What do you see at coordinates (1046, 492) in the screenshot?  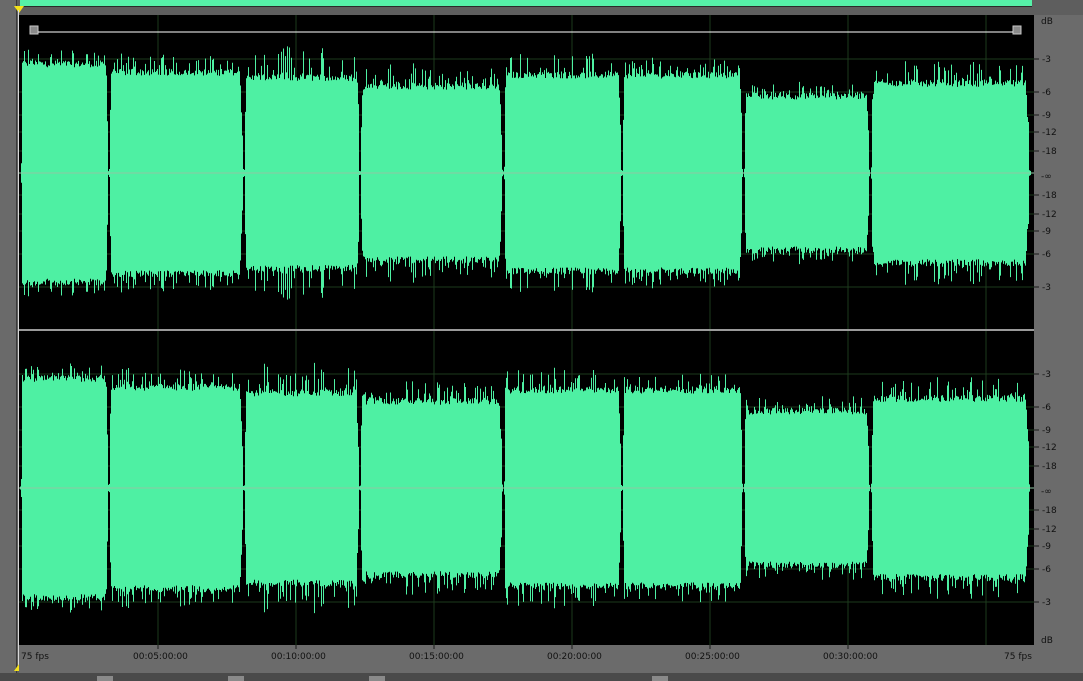 I see `db-neg-inf-right: -∞` at bounding box center [1046, 492].